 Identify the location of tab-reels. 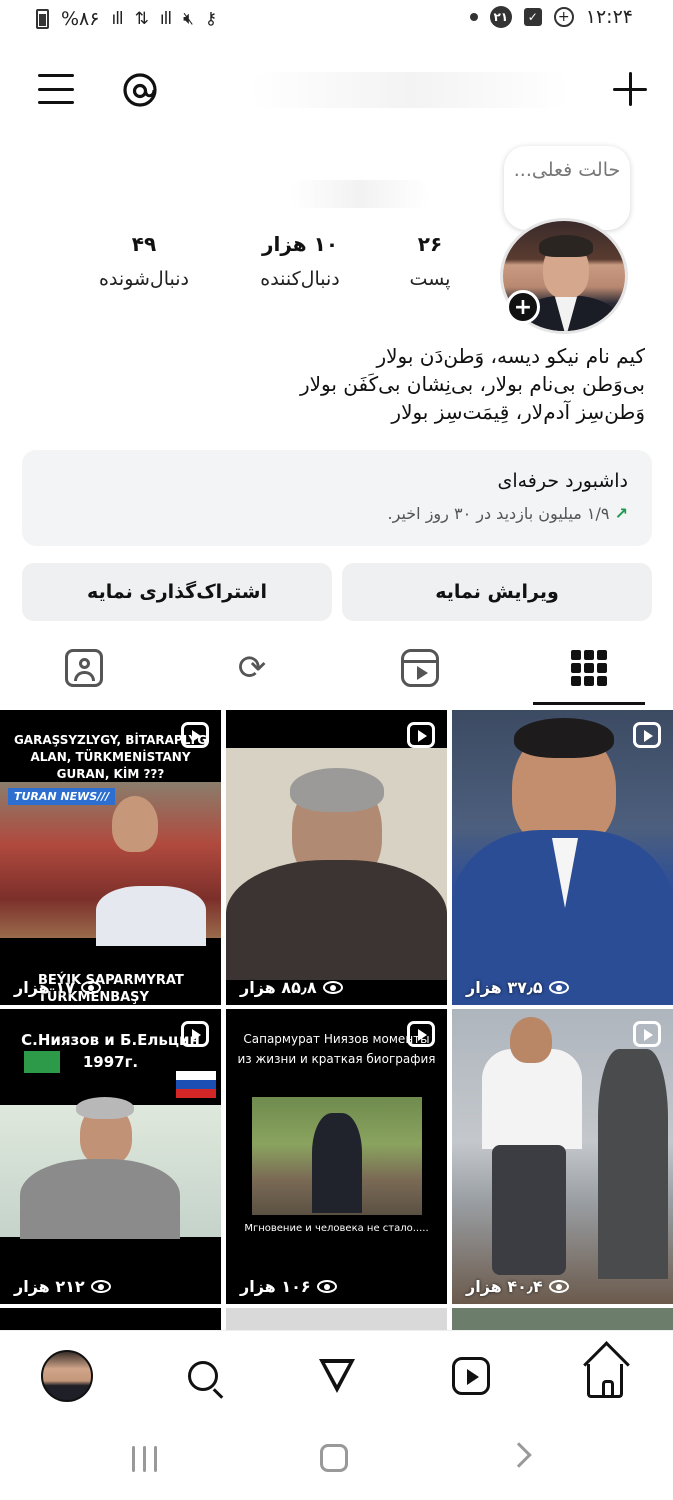
(420, 668).